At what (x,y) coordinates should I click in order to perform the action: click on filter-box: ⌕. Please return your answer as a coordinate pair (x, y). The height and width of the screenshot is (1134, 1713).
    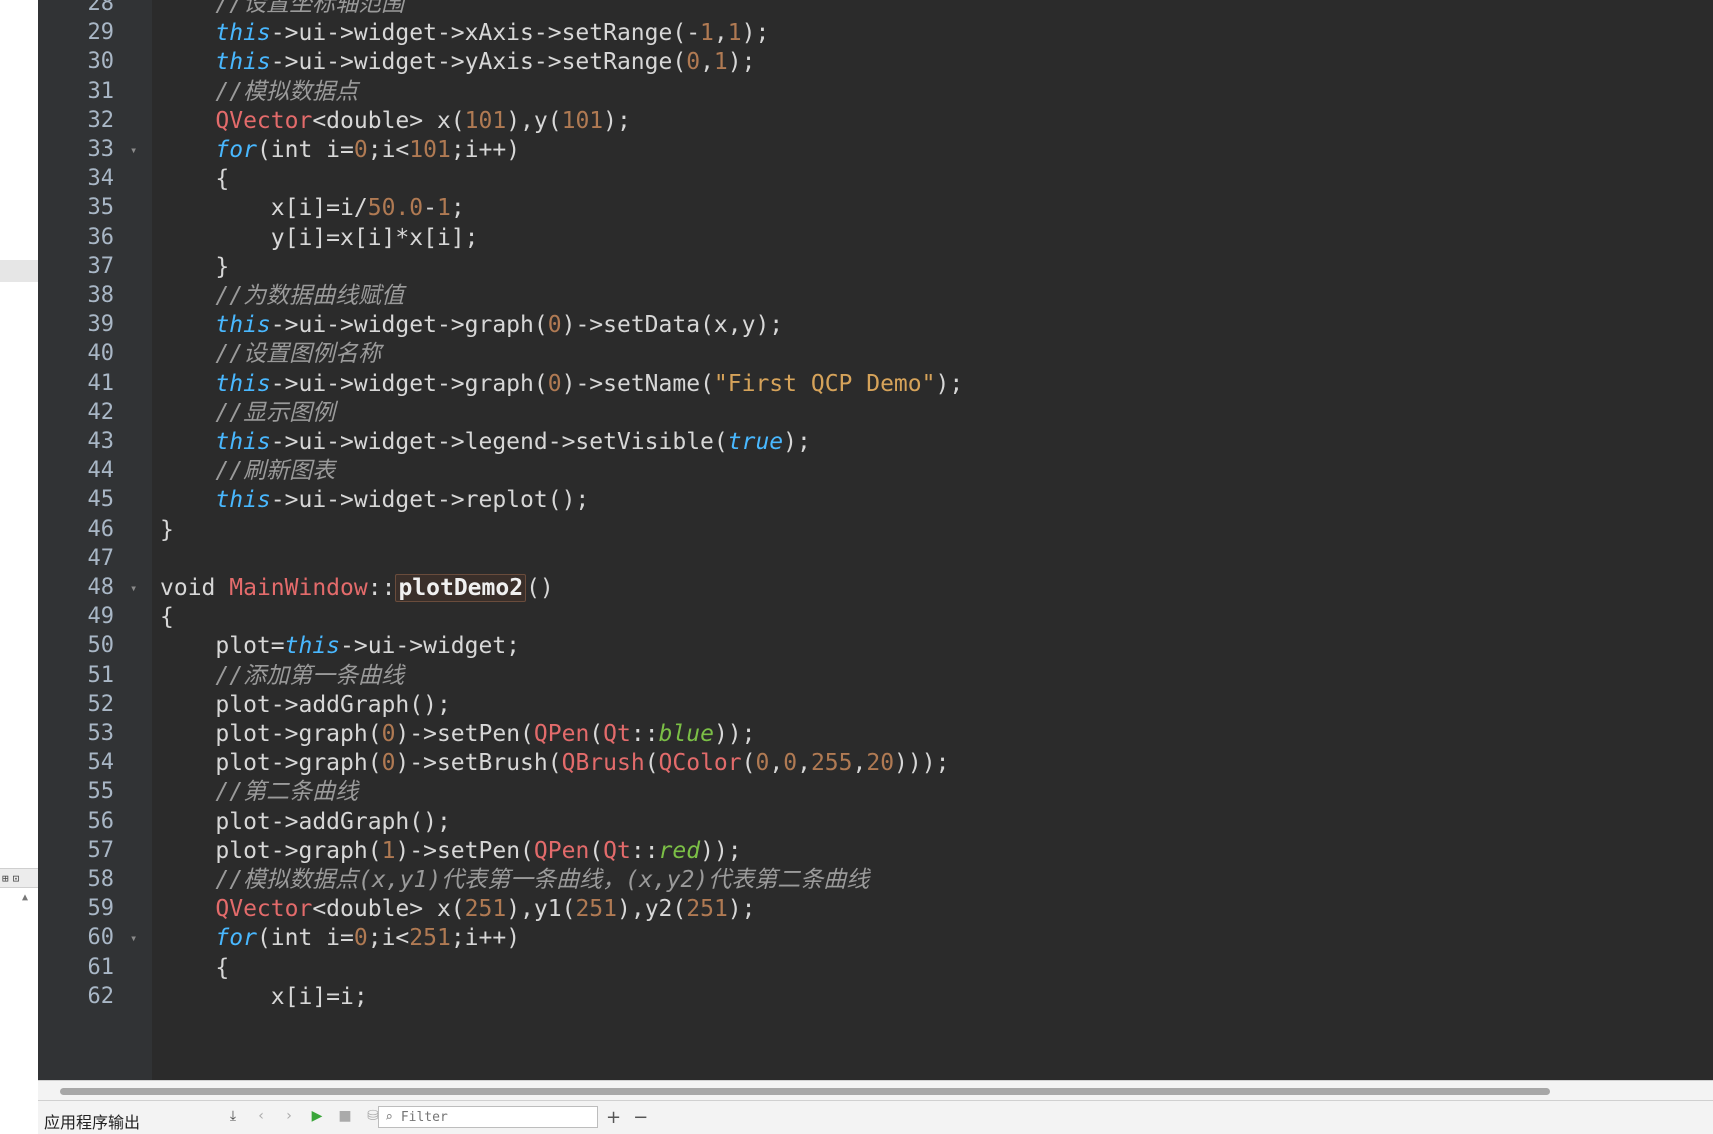
    Looking at the image, I should click on (488, 1117).